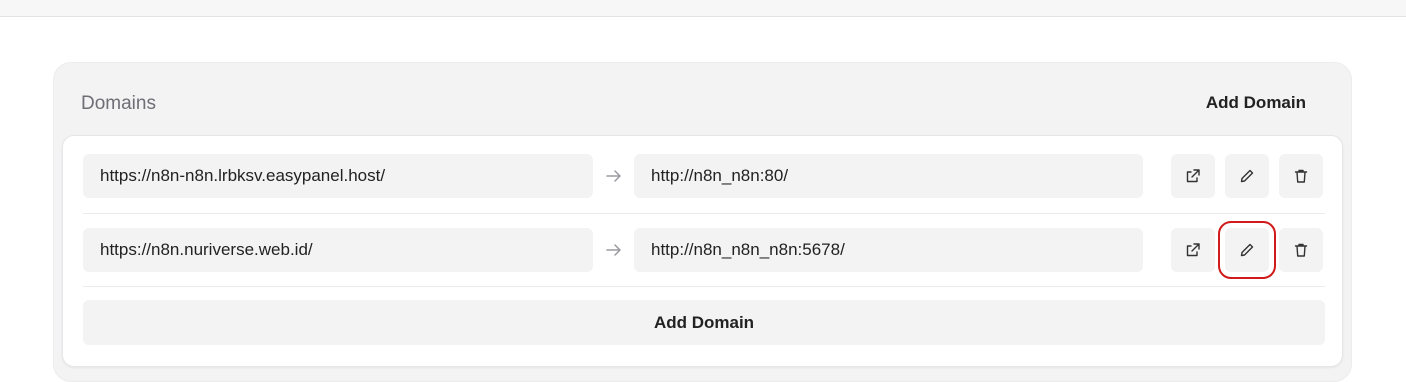 This screenshot has height=382, width=1406. What do you see at coordinates (338, 176) in the screenshot?
I see `source-domain-field: https://n8n-n8n.lrbksv.easypanel.host/` at bounding box center [338, 176].